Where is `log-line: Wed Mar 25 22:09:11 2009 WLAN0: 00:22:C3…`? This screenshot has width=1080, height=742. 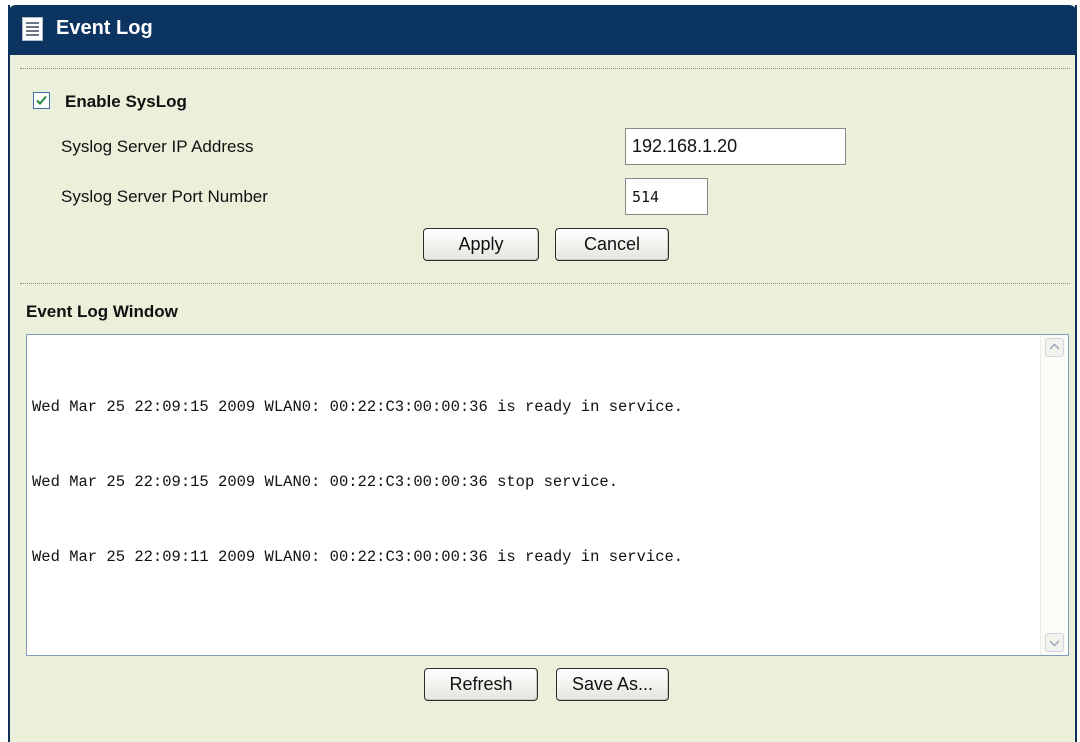 log-line: Wed Mar 25 22:09:11 2009 WLAN0: 00:22:C3… is located at coordinates (358, 557).